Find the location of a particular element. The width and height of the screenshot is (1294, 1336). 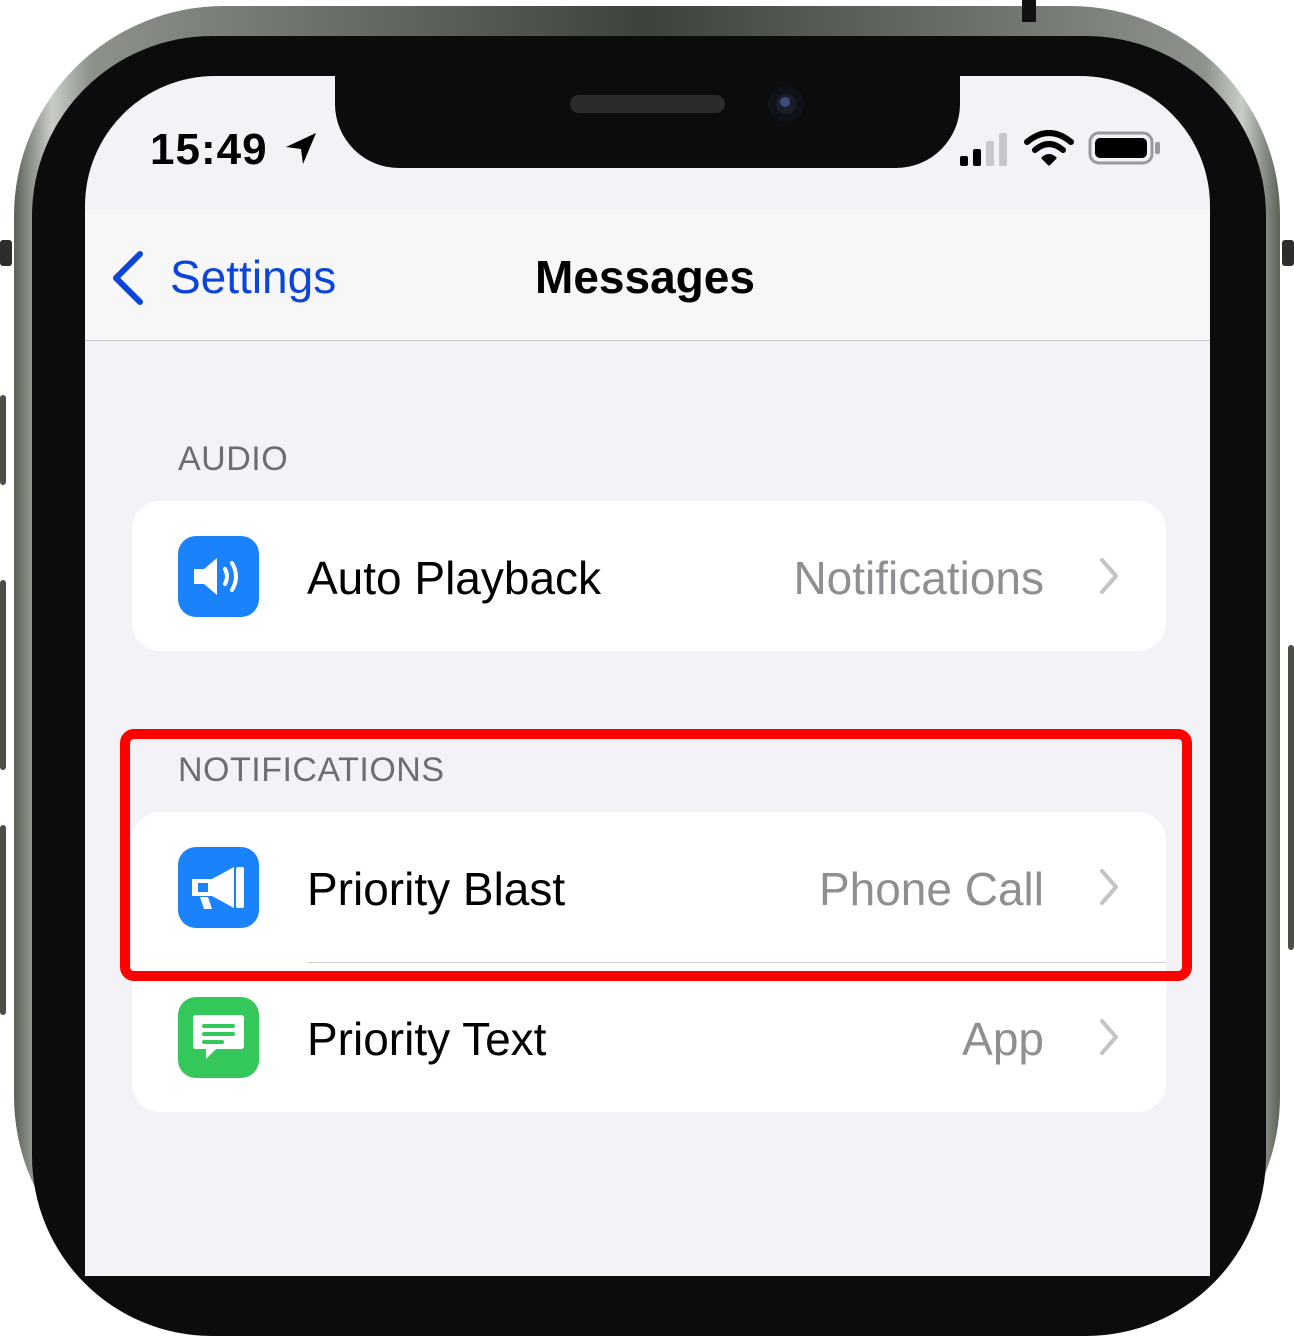

notch is located at coordinates (647, 122).